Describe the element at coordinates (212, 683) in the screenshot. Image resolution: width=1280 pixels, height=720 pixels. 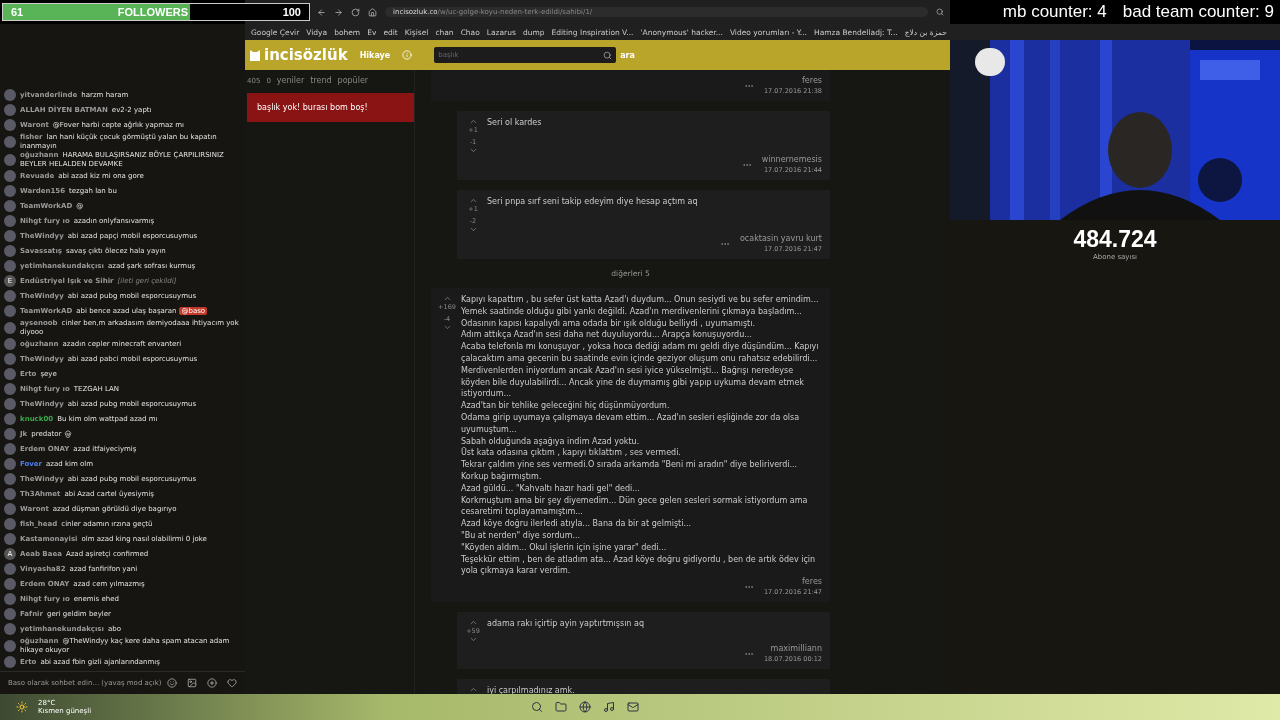
I see `plus-icon` at that location.